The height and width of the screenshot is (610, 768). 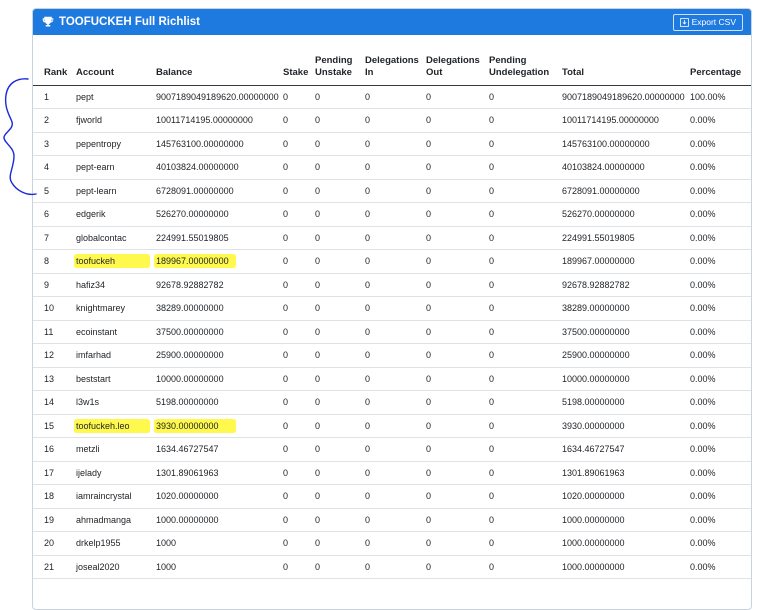 What do you see at coordinates (392, 22) in the screenshot?
I see `card-header: TOOFUCKEH Full Richlist Export CSV` at bounding box center [392, 22].